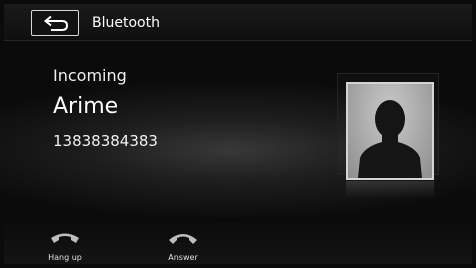 This screenshot has width=476, height=268. What do you see at coordinates (65, 238) in the screenshot?
I see `phone-hangup-icon` at bounding box center [65, 238].